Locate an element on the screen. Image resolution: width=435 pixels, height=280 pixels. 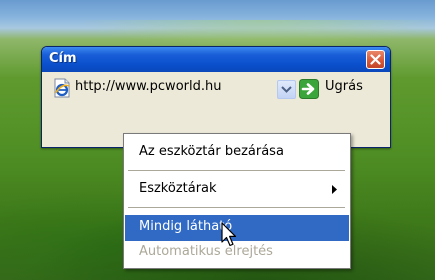
go-button-label: Ugrás is located at coordinates (344, 86).